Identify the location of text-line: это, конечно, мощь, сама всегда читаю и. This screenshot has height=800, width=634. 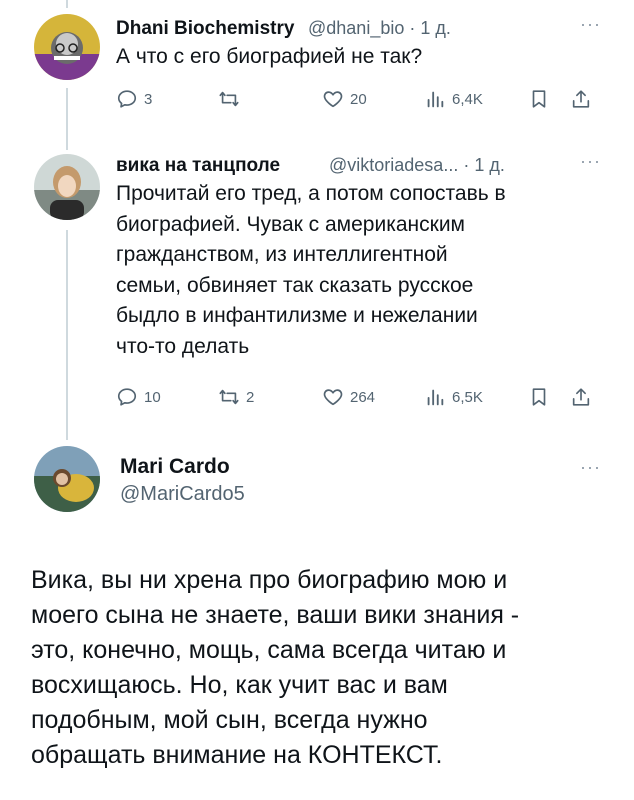
(269, 650).